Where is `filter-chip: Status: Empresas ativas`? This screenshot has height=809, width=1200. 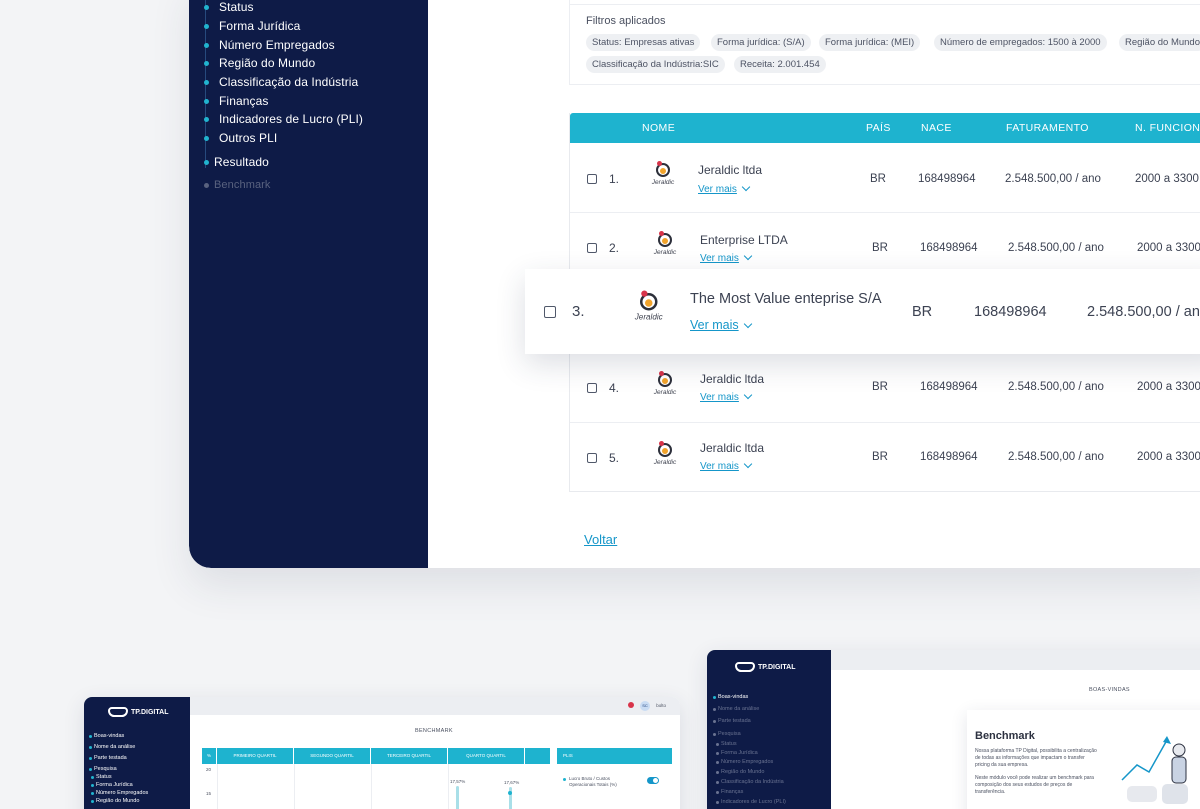
filter-chip: Status: Empresas ativas is located at coordinates (643, 42).